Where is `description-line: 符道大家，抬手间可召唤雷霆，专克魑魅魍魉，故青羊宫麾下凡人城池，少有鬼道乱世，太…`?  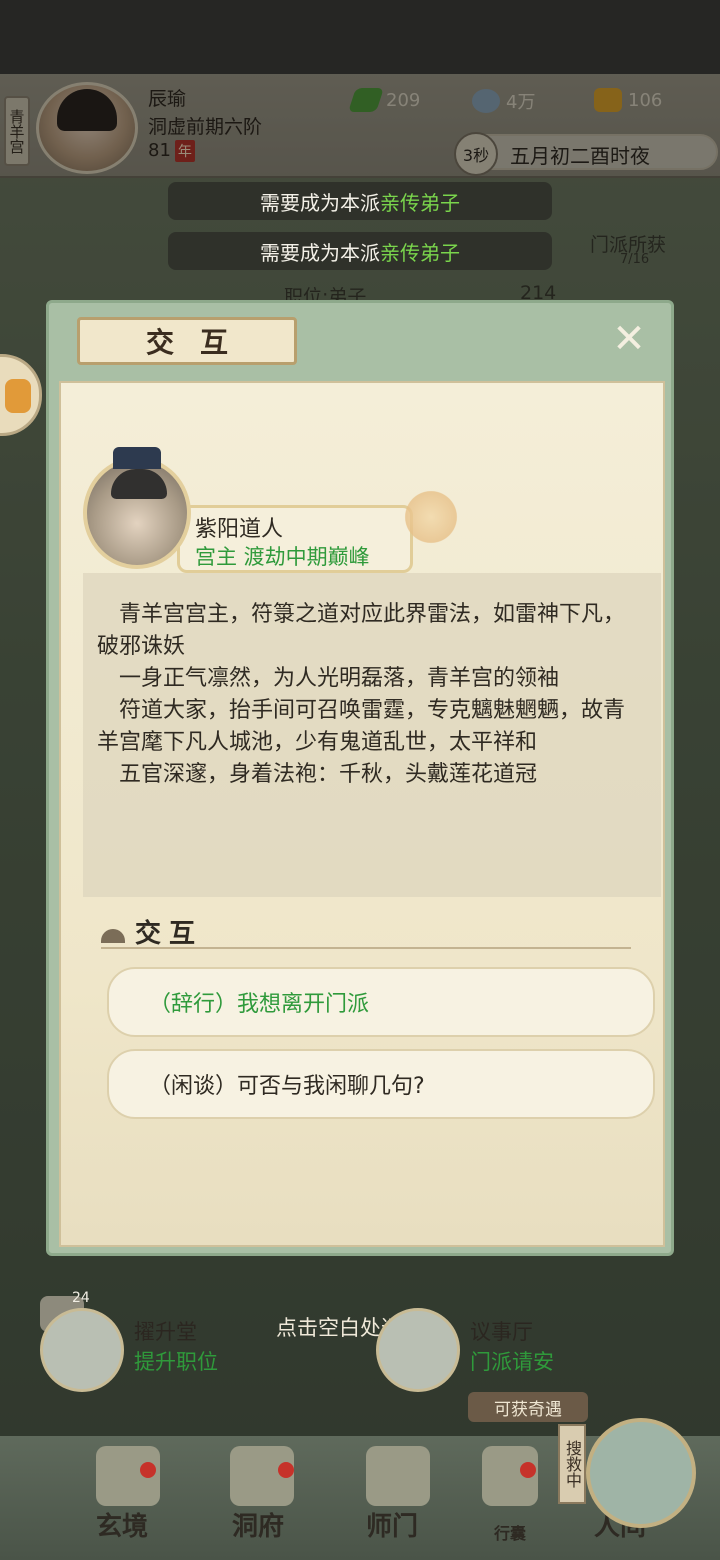
description-line: 符道大家，抬手间可召唤雷霆，专克魑魅魍魉，故青羊宫麾下凡人城池，少有鬼道乱世，太… is located at coordinates (361, 726).